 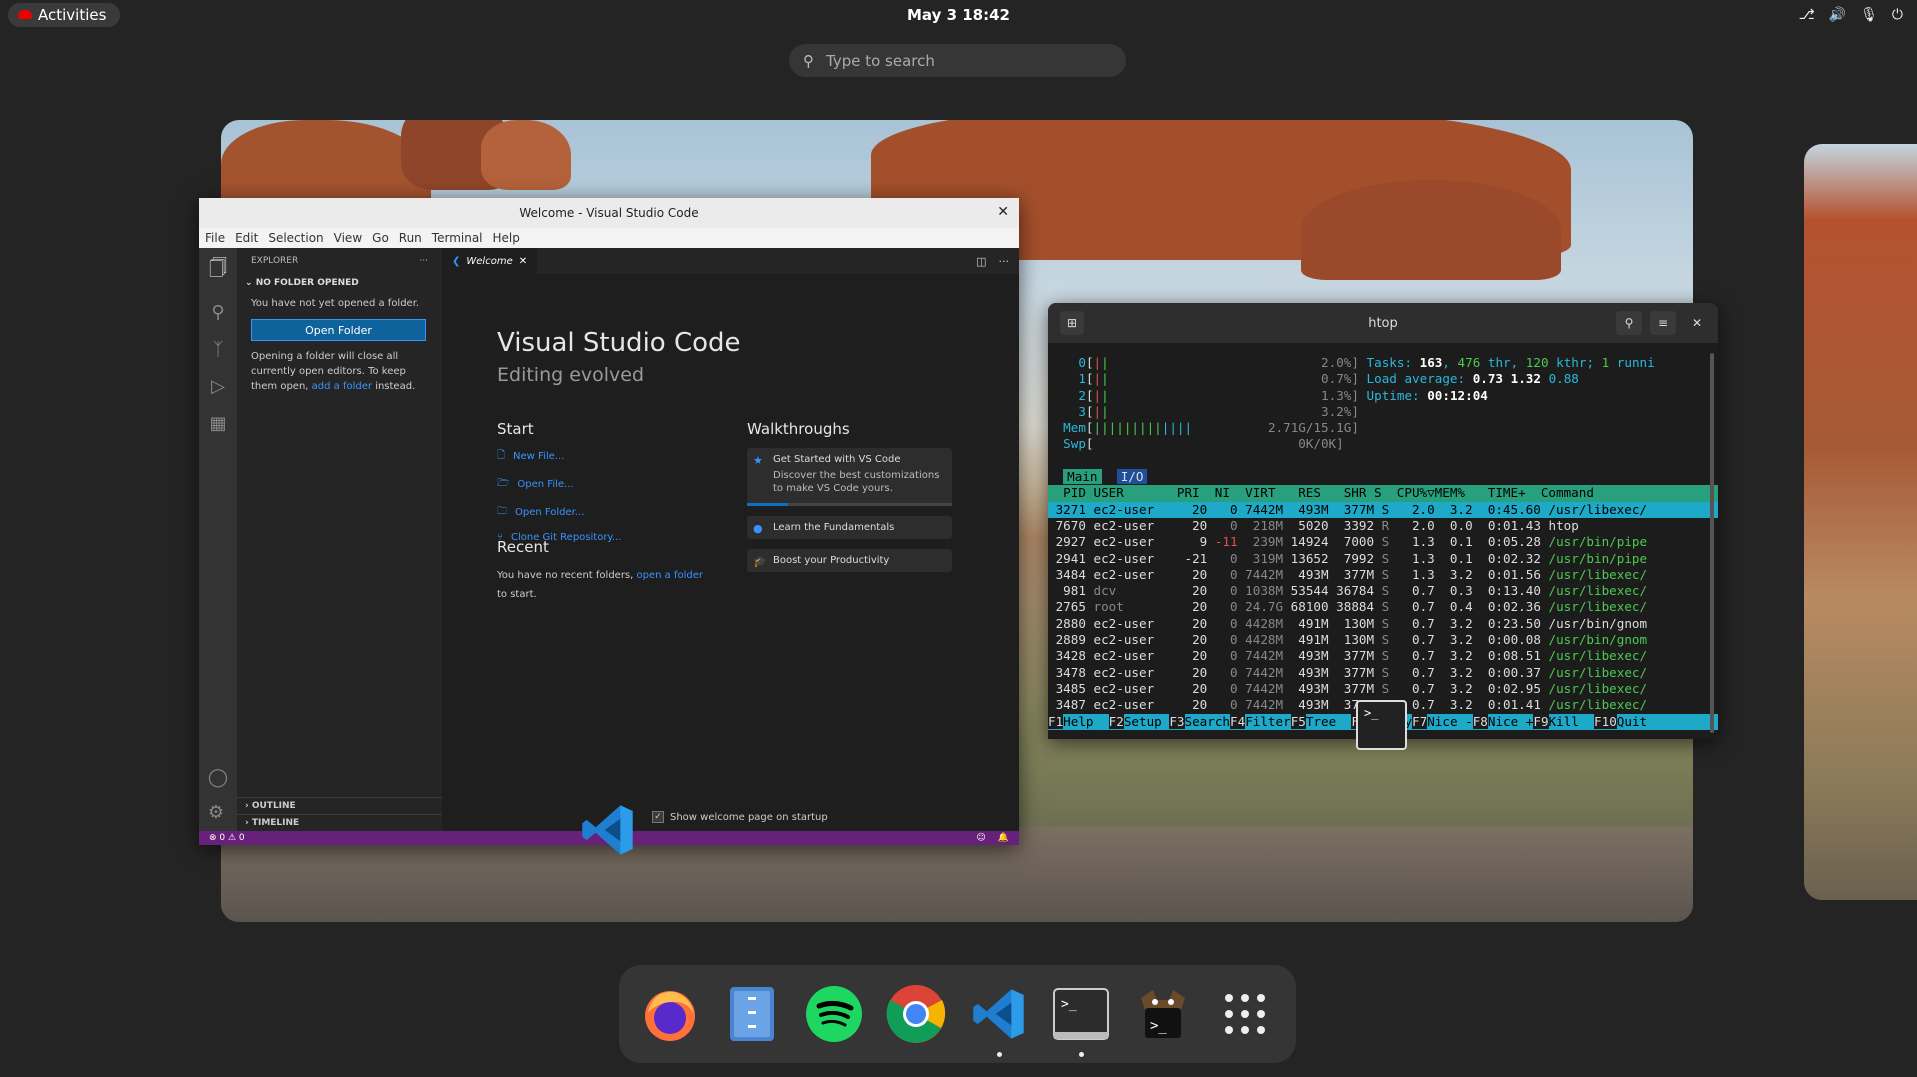 I want to click on power-icon: ⏻, so click(x=1897, y=15).